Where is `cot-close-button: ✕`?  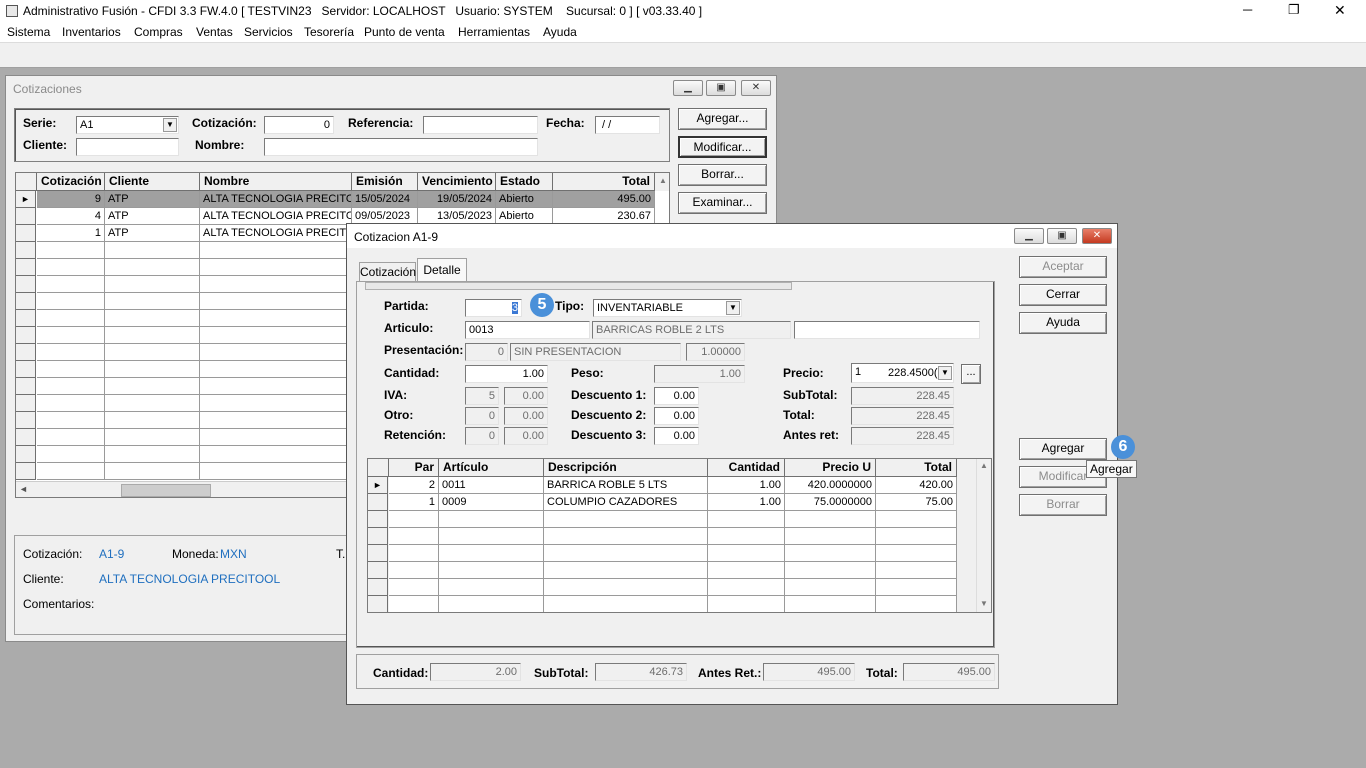 cot-close-button: ✕ is located at coordinates (756, 88).